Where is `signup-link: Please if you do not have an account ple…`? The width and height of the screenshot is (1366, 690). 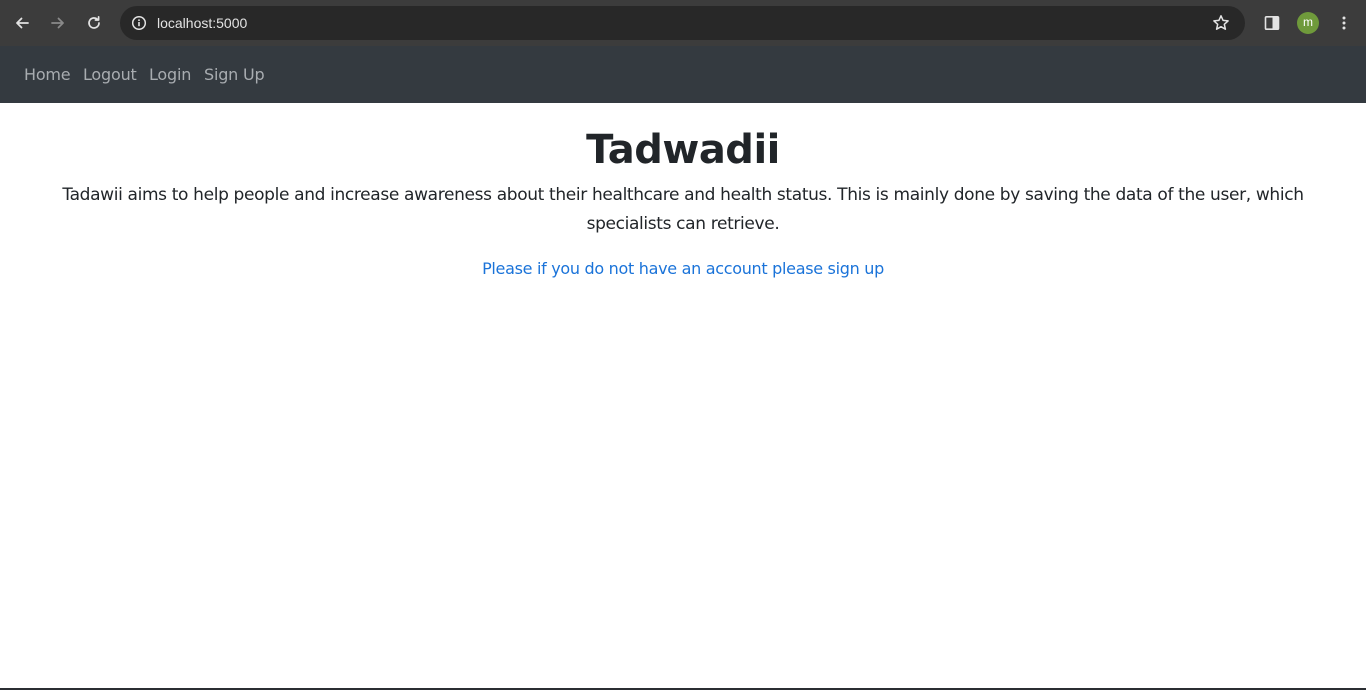
signup-link: Please if you do not have an account ple… is located at coordinates (683, 269).